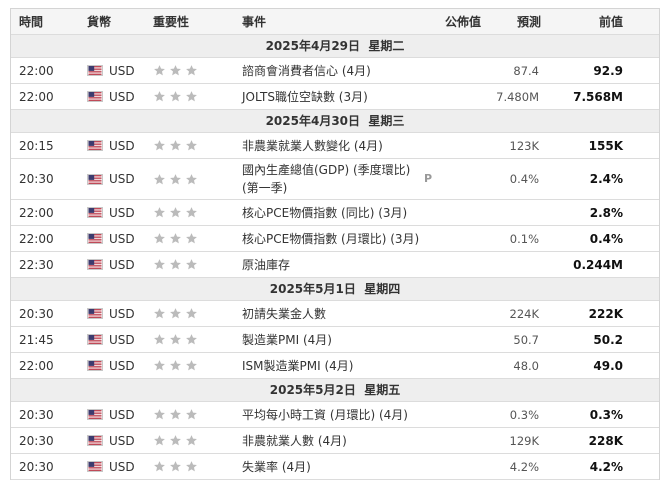  I want to click on event-name-cell: 非農業就業人數變化 (4月), so click(337, 145).